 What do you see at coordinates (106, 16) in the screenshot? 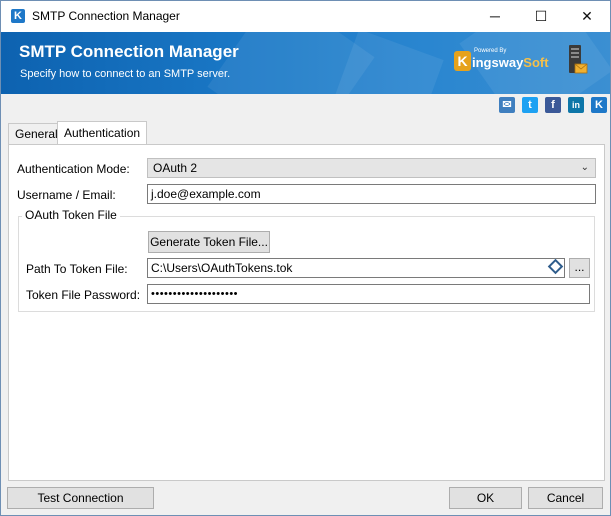
I see `window-title: SMTP Connection Manager` at bounding box center [106, 16].